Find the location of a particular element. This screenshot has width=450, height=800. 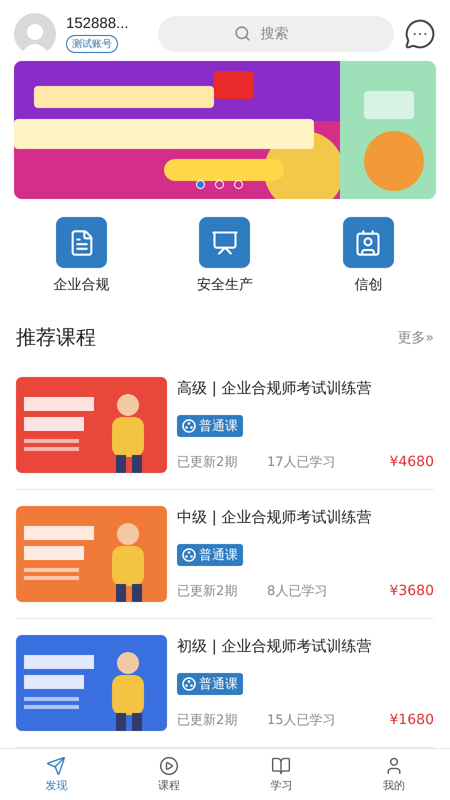

course-price: ¥4680 is located at coordinates (411, 462).